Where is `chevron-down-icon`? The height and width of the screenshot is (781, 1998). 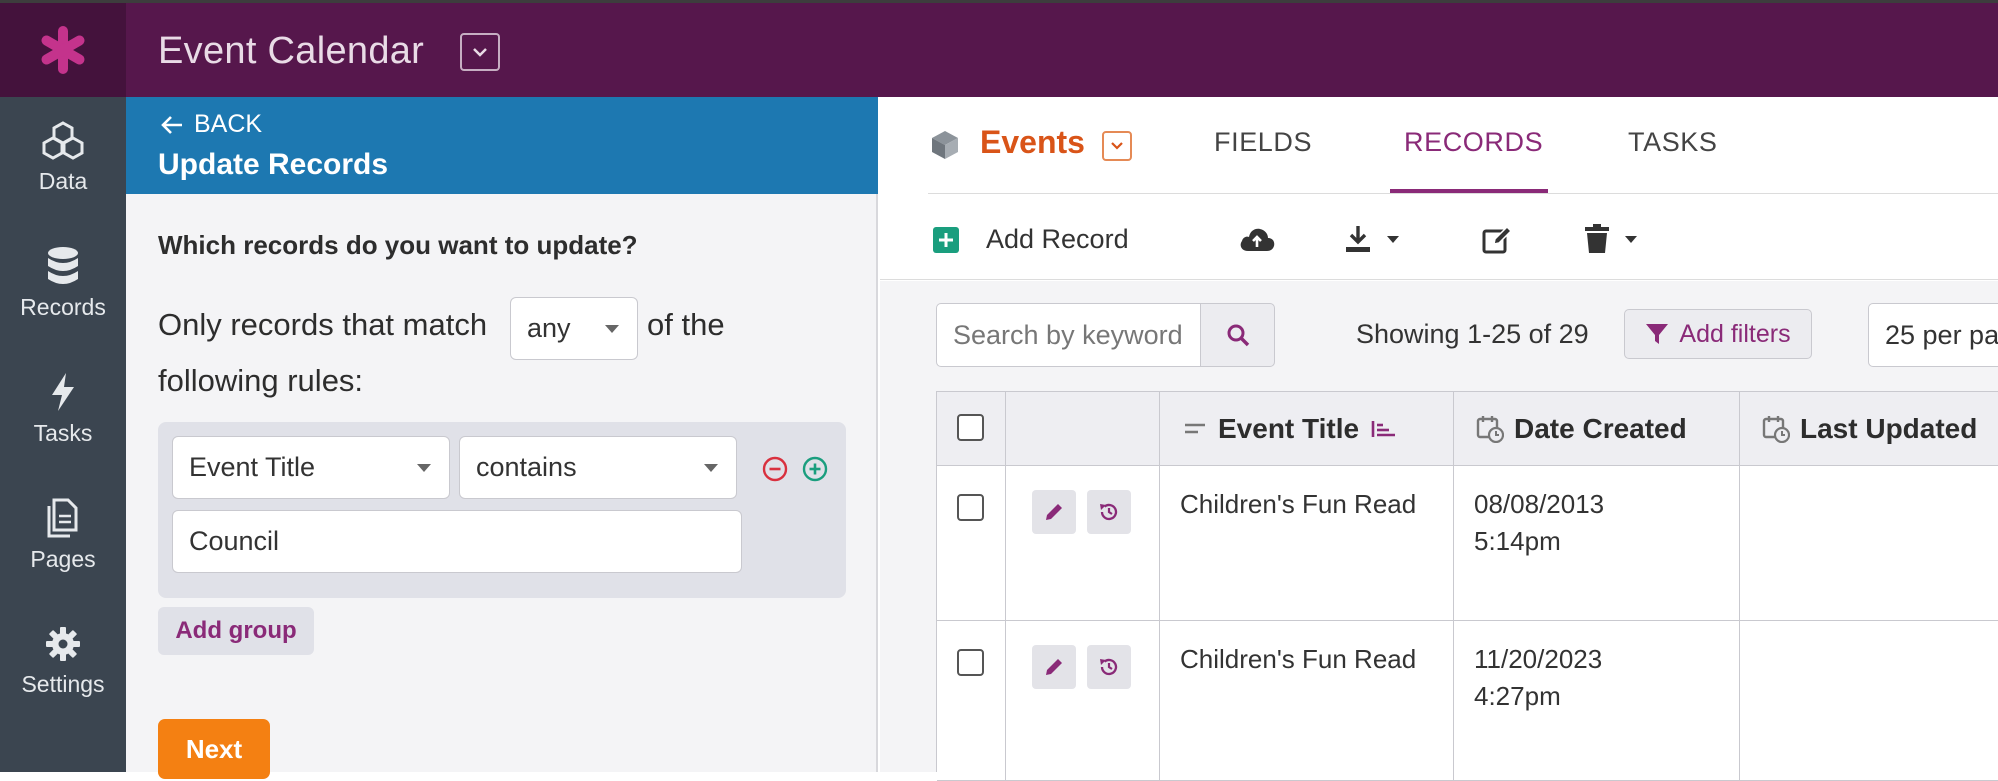 chevron-down-icon is located at coordinates (480, 52).